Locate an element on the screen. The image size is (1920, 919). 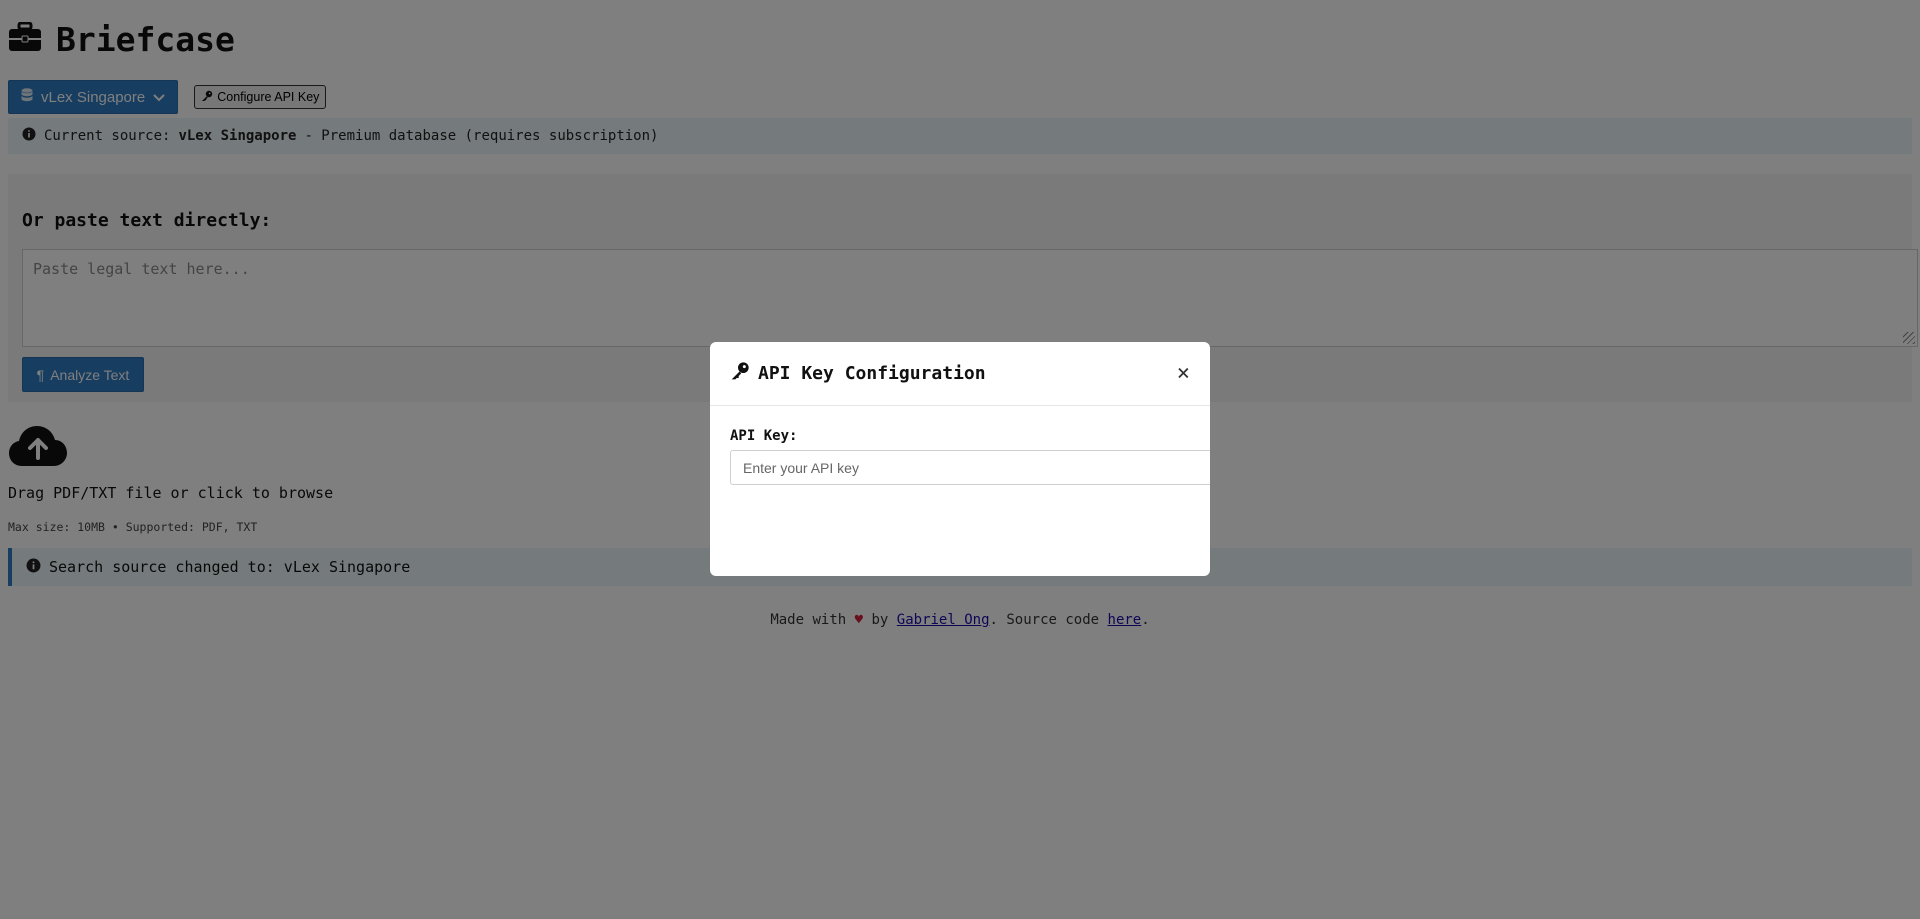
api-key-label: API Key: is located at coordinates (764, 436).